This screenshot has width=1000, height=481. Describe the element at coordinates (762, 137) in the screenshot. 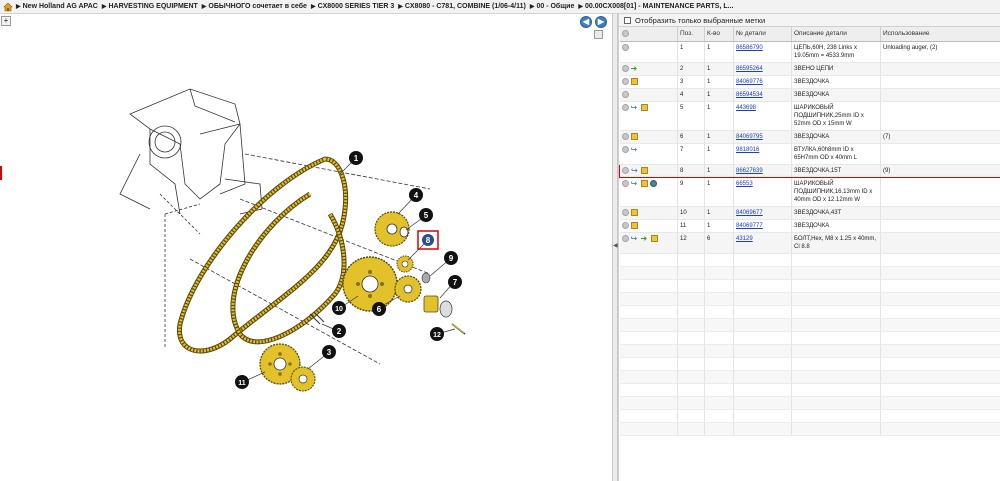

I see `part-number-link: 84069795` at that location.